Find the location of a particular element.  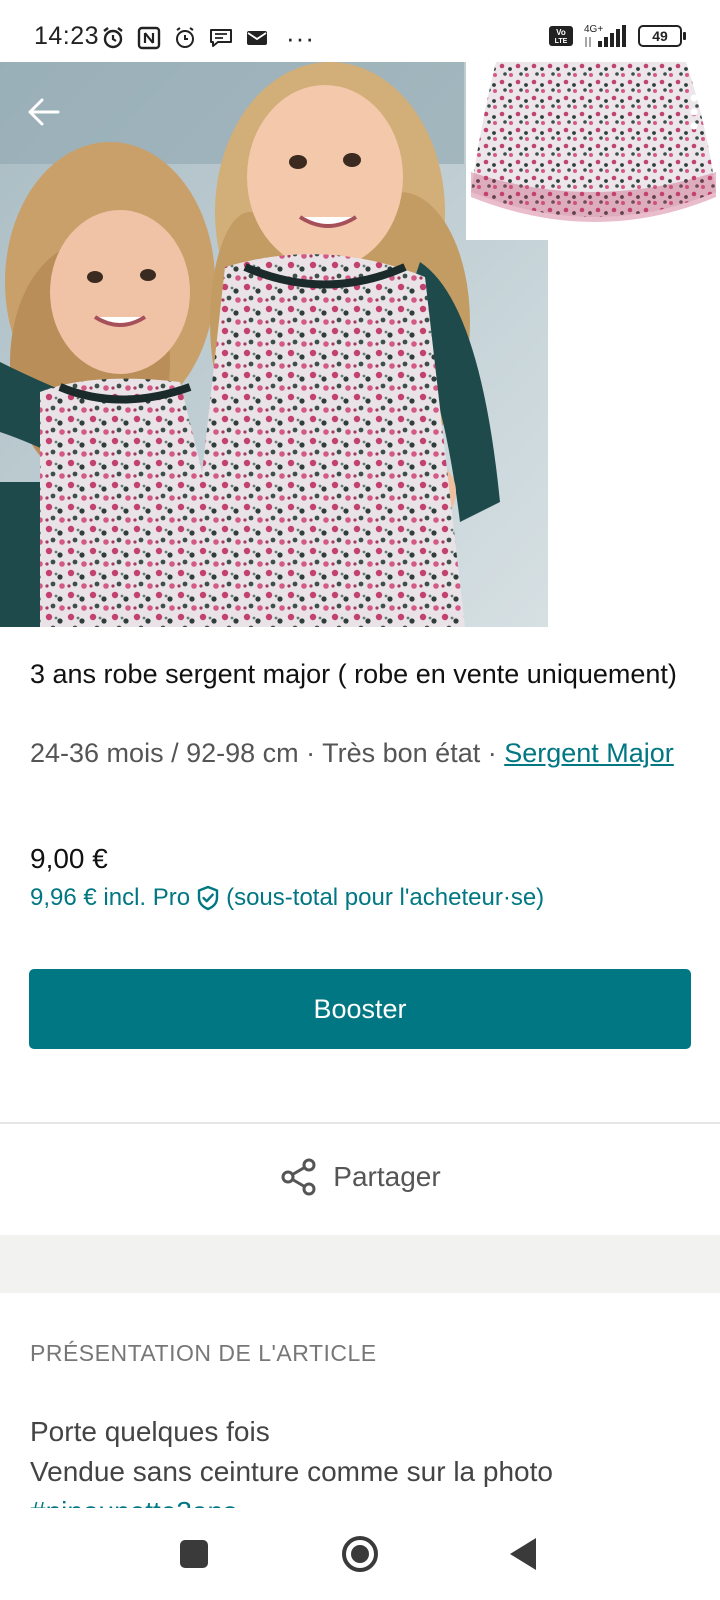

network-type: 4G+ is located at coordinates (593, 29).